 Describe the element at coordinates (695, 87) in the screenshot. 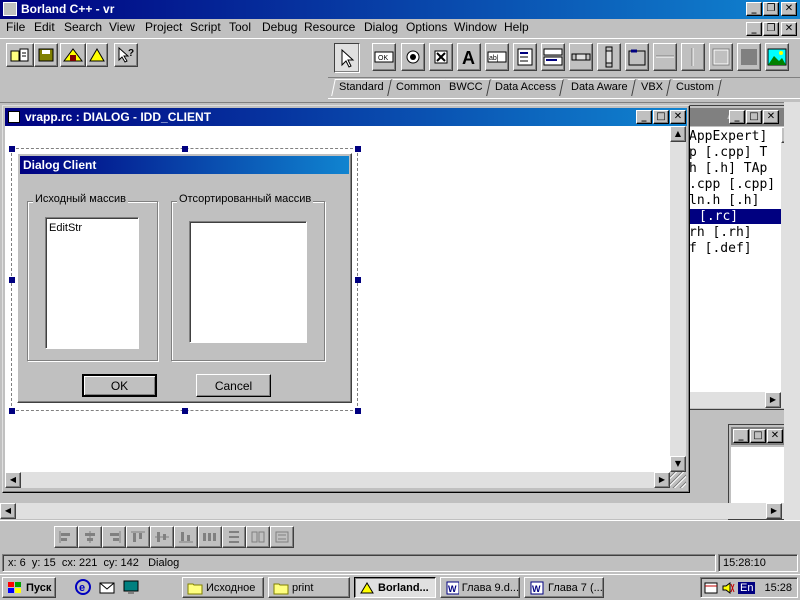

I see `tab-custom: Custom` at that location.